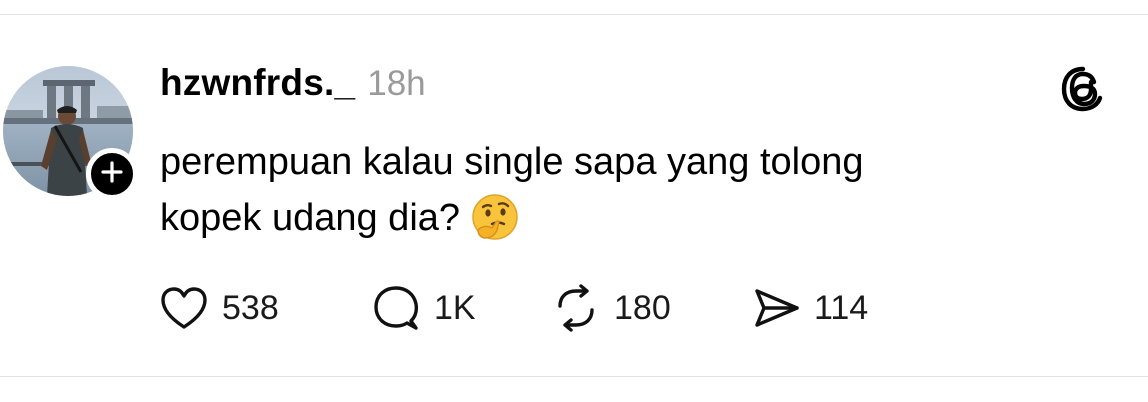 The height and width of the screenshot is (402, 1148). I want to click on heart-icon, so click(184, 308).